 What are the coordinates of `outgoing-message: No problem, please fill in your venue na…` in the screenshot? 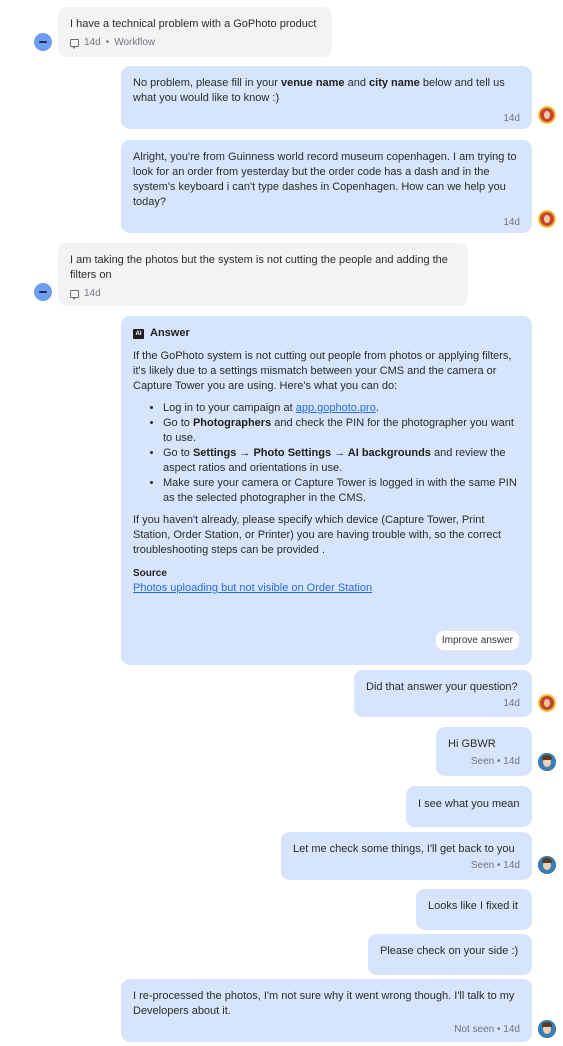 It's located at (326, 97).